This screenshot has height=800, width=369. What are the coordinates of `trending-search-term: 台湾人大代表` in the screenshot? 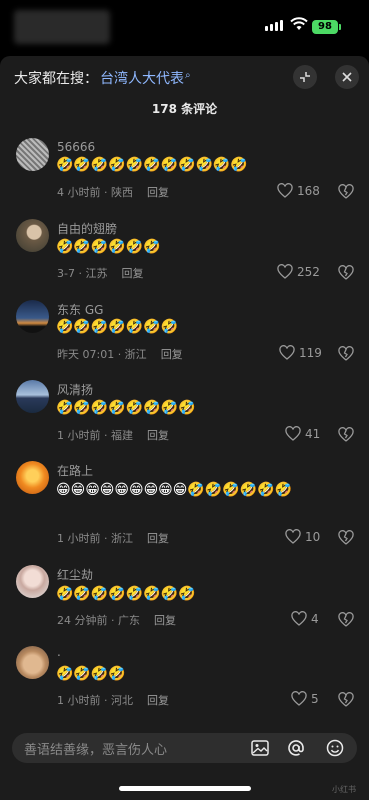 It's located at (142, 78).